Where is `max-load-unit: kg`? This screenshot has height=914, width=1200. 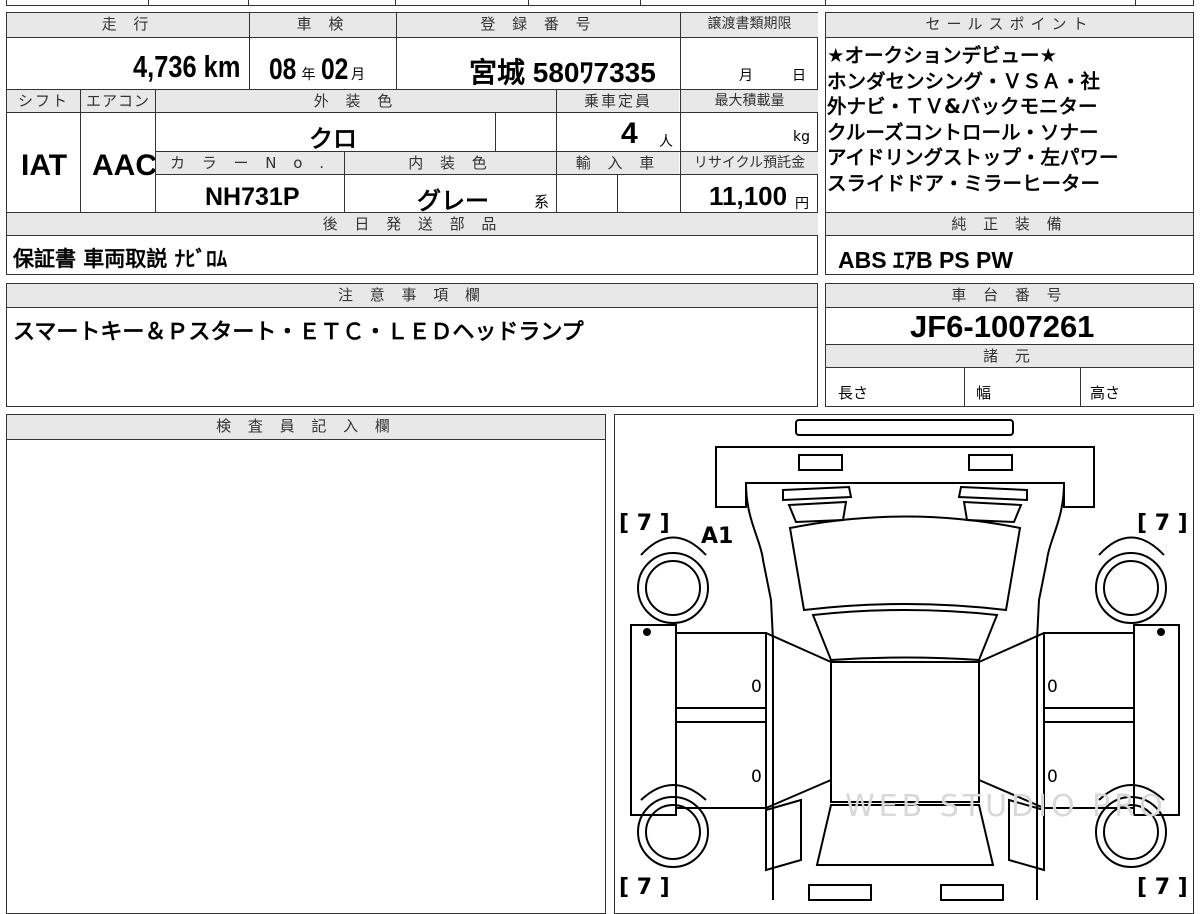
max-load-unit: kg is located at coordinates (801, 137).